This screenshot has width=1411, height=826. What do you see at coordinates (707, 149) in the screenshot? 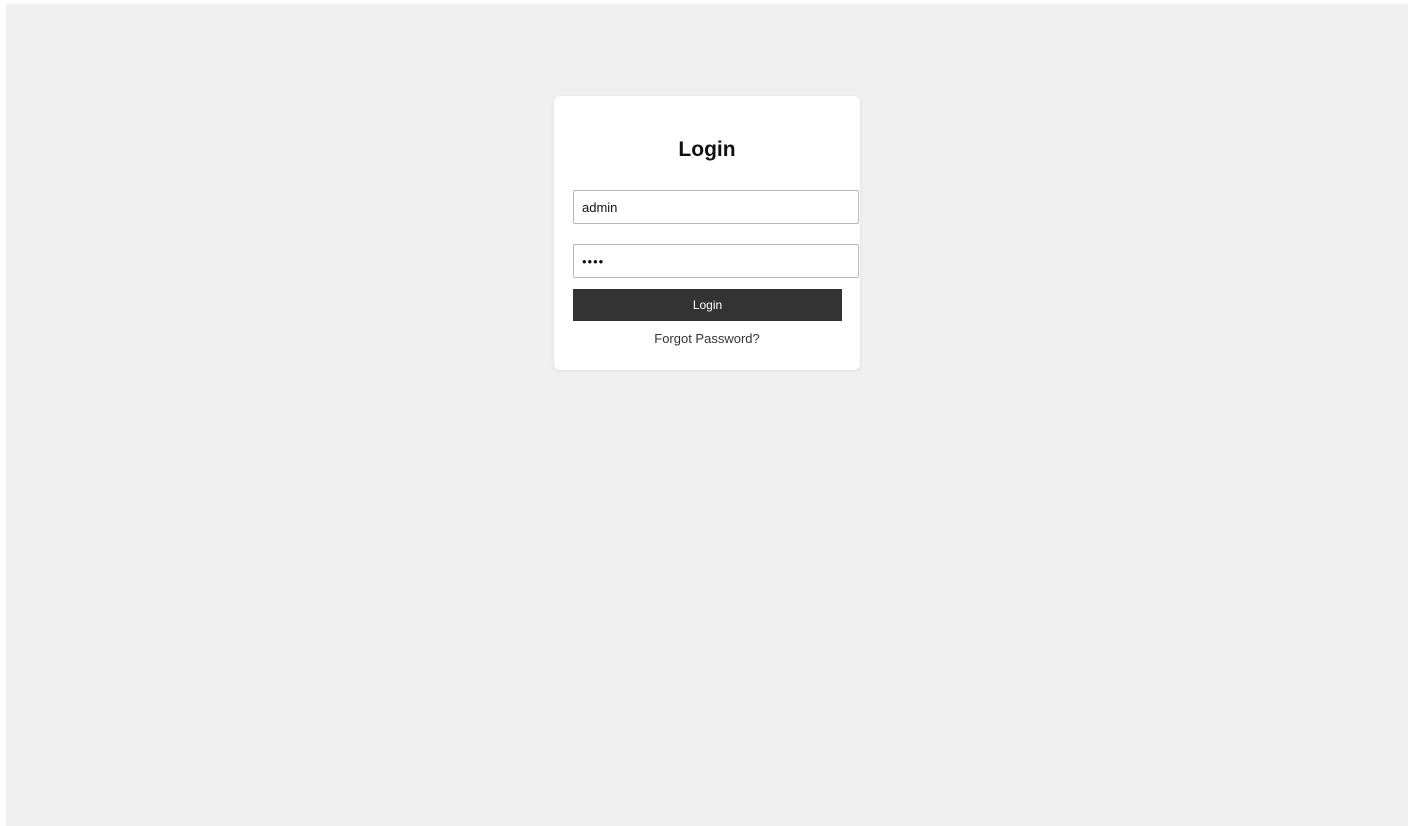
I see `login-title: Login` at bounding box center [707, 149].